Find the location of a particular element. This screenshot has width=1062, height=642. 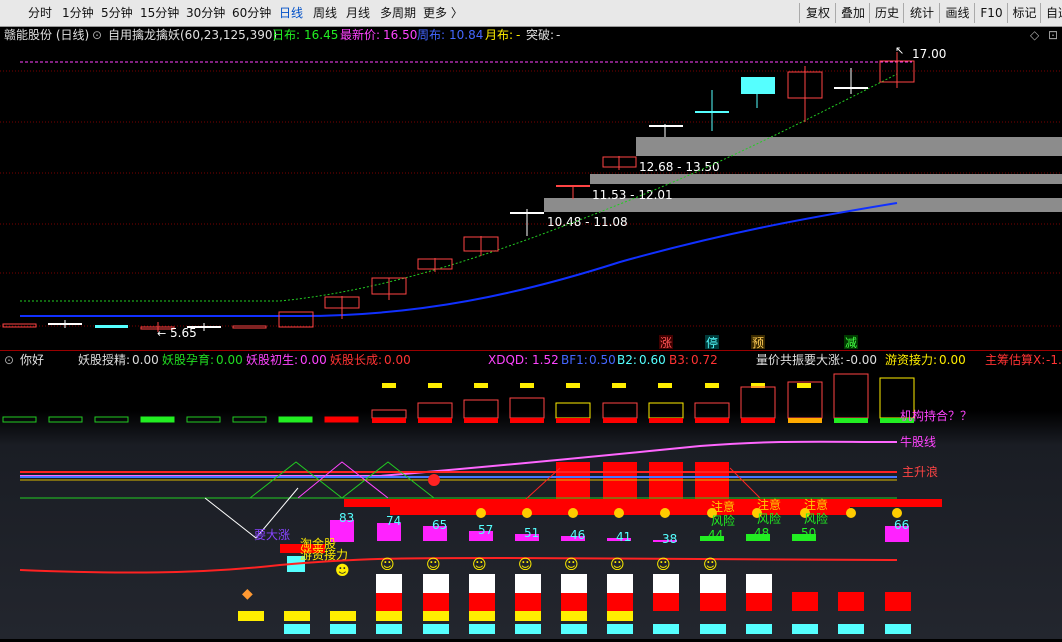

warn-text-1: 注意 is located at coordinates (723, 506).